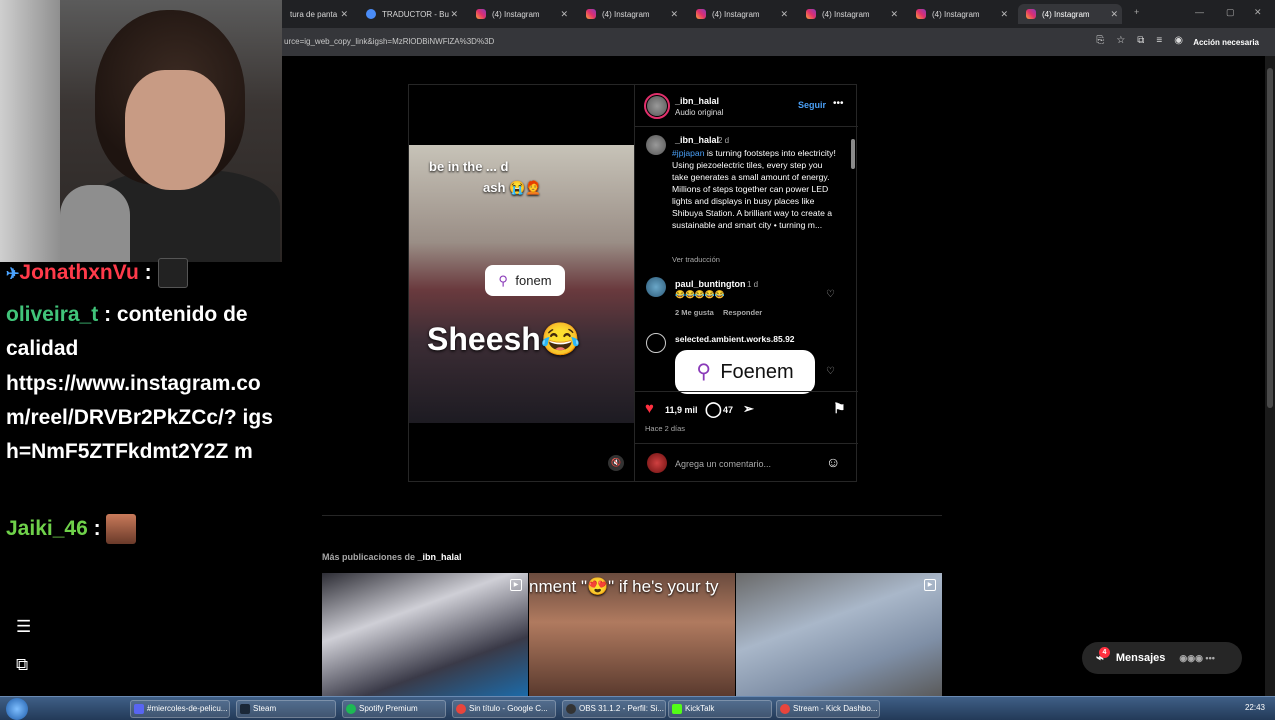 The height and width of the screenshot is (720, 1275). I want to click on comment-likes: 2 Me gusta, so click(694, 312).